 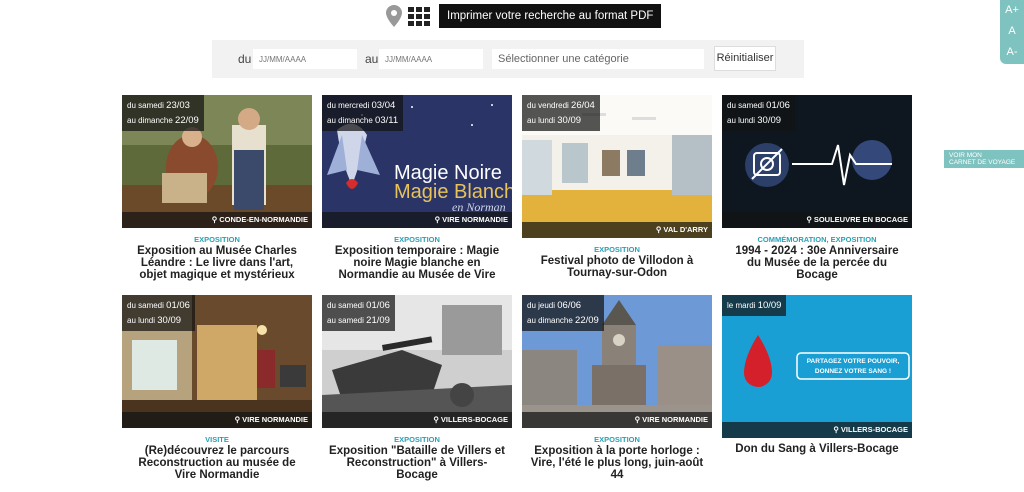 What do you see at coordinates (217, 439) in the screenshot?
I see `event-category: VISITE` at bounding box center [217, 439].